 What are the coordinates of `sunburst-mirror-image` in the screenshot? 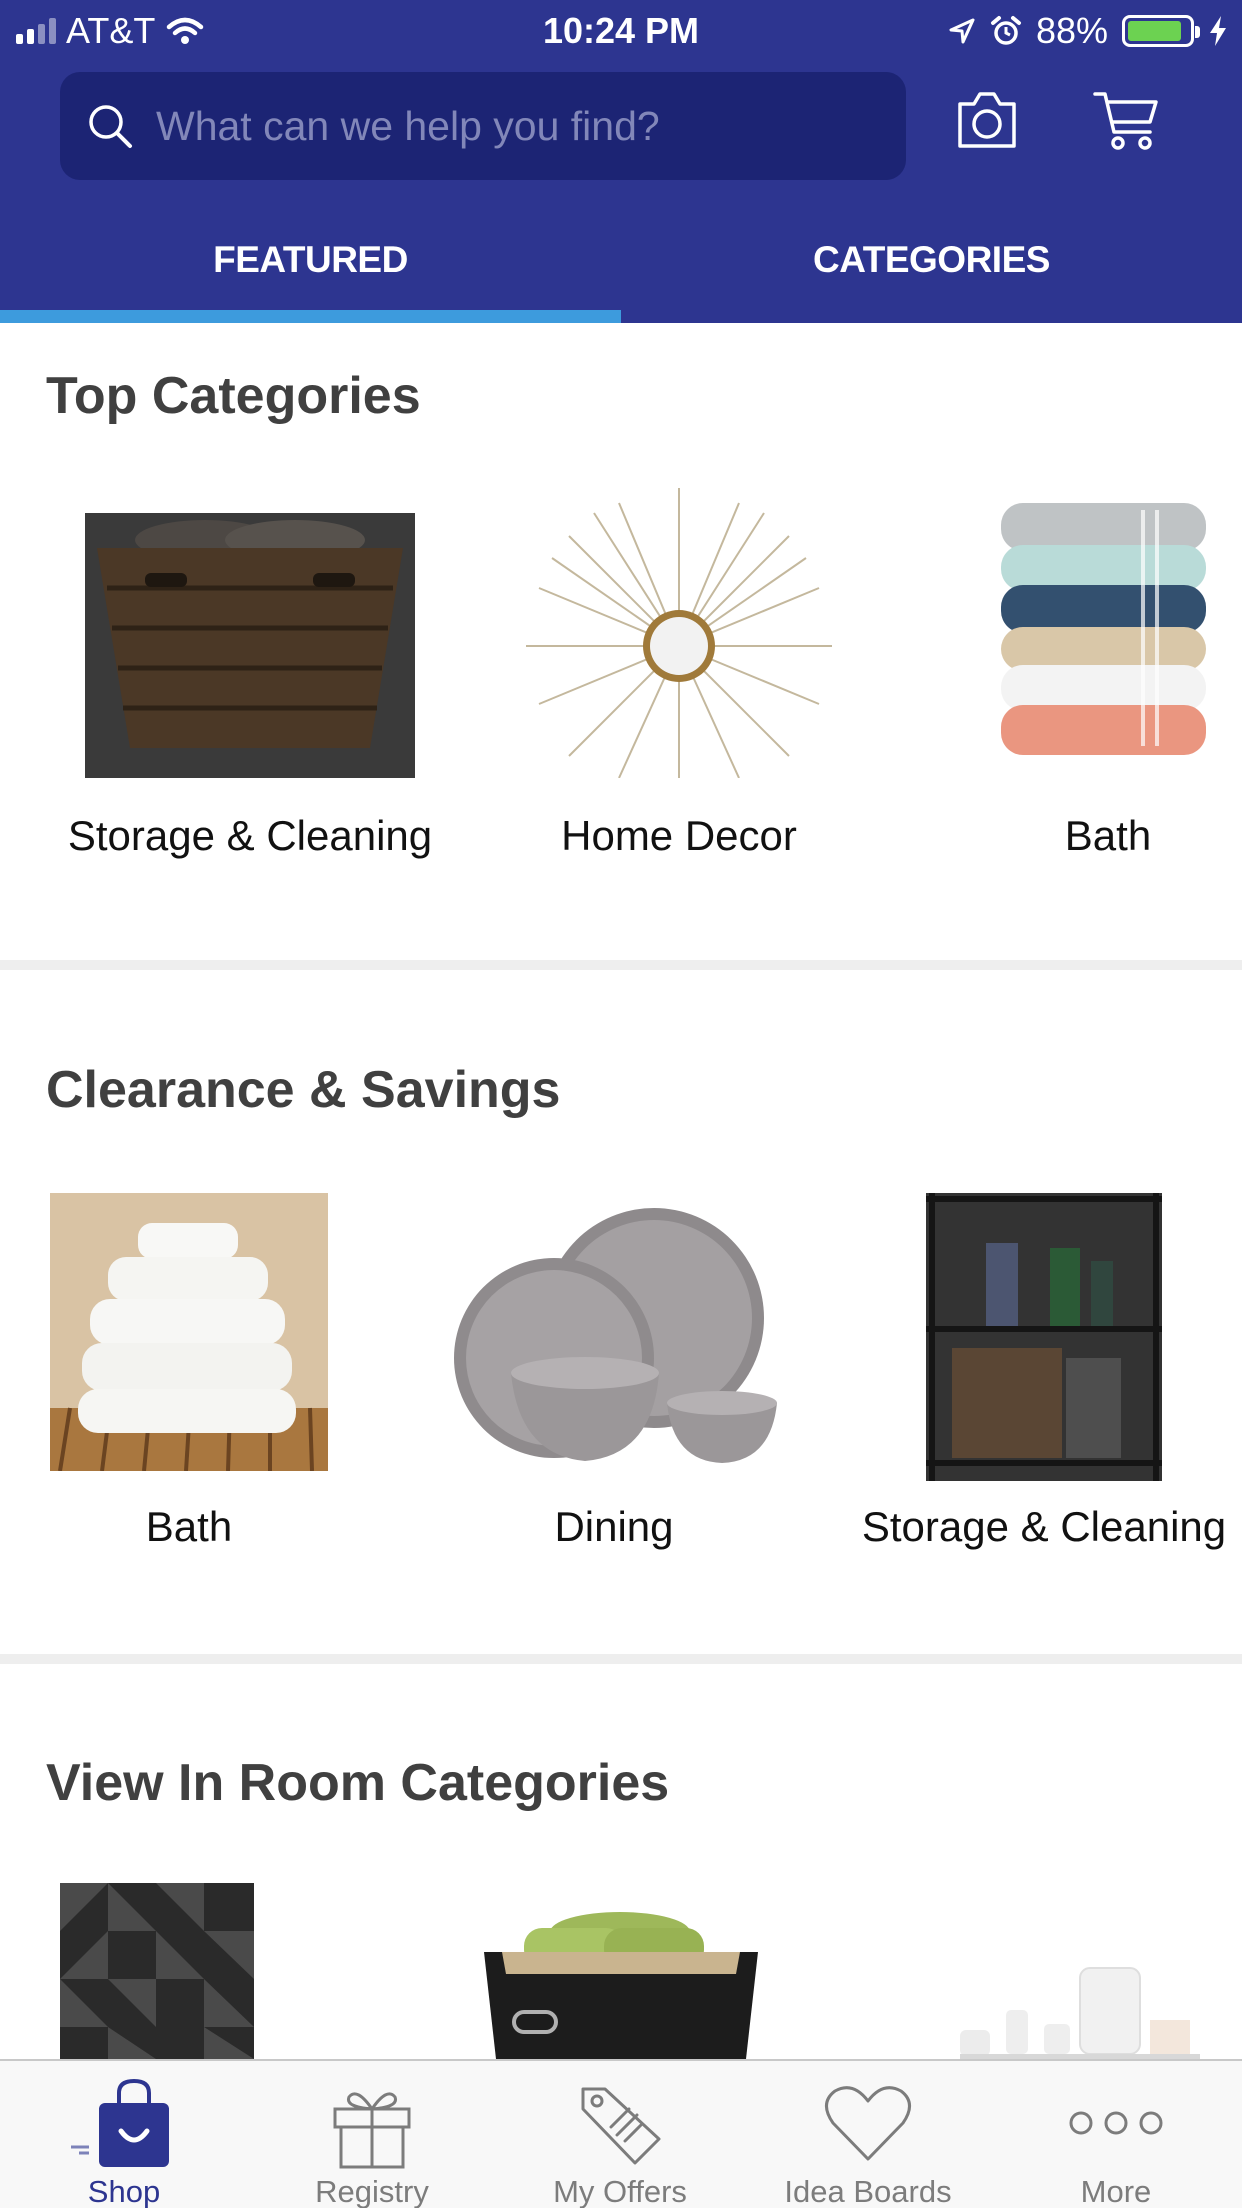 It's located at (679, 633).